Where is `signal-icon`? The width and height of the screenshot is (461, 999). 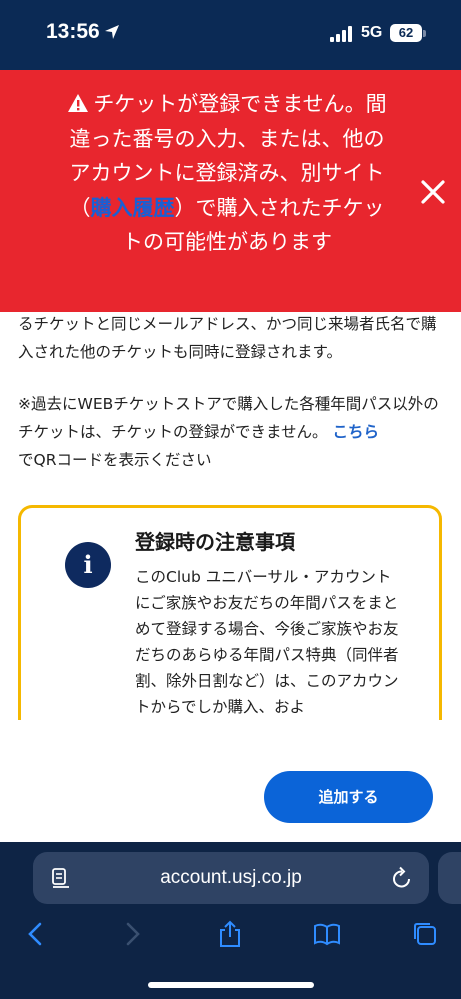
signal-icon is located at coordinates (341, 34).